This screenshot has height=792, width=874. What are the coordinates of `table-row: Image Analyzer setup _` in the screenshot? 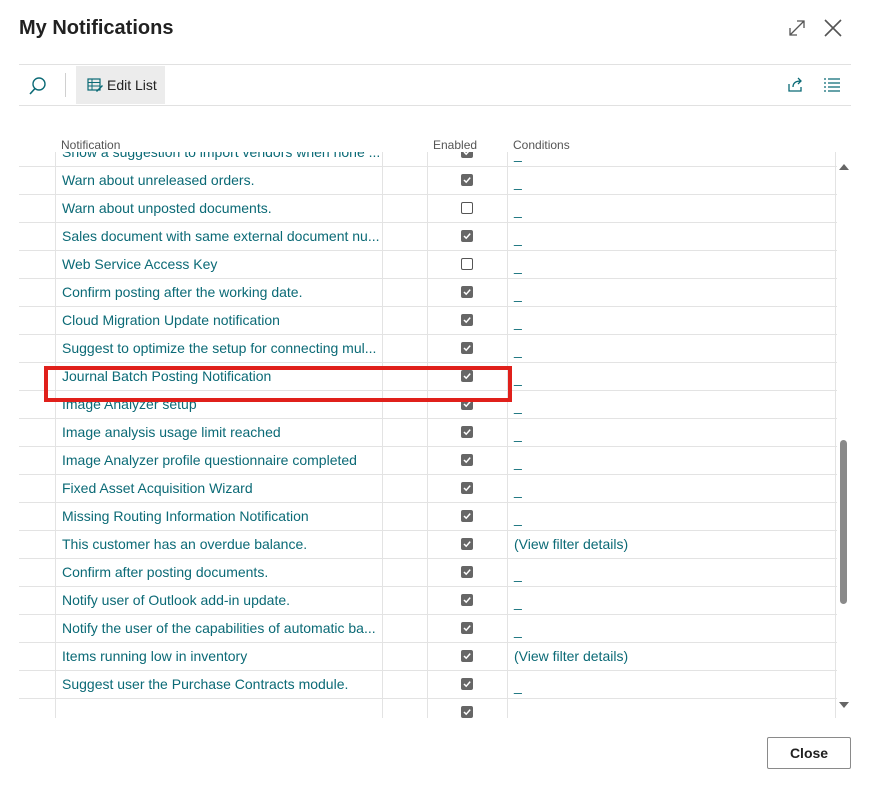 It's located at (428, 404).